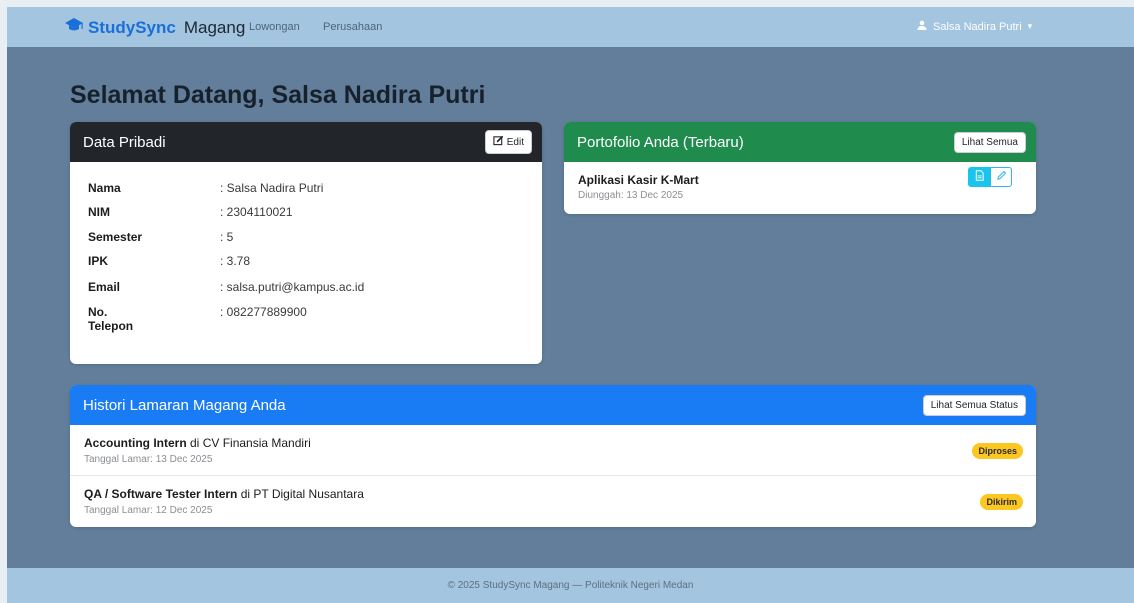 This screenshot has width=1134, height=603. Describe the element at coordinates (111, 319) in the screenshot. I see `info-label: No. Telepon` at that location.